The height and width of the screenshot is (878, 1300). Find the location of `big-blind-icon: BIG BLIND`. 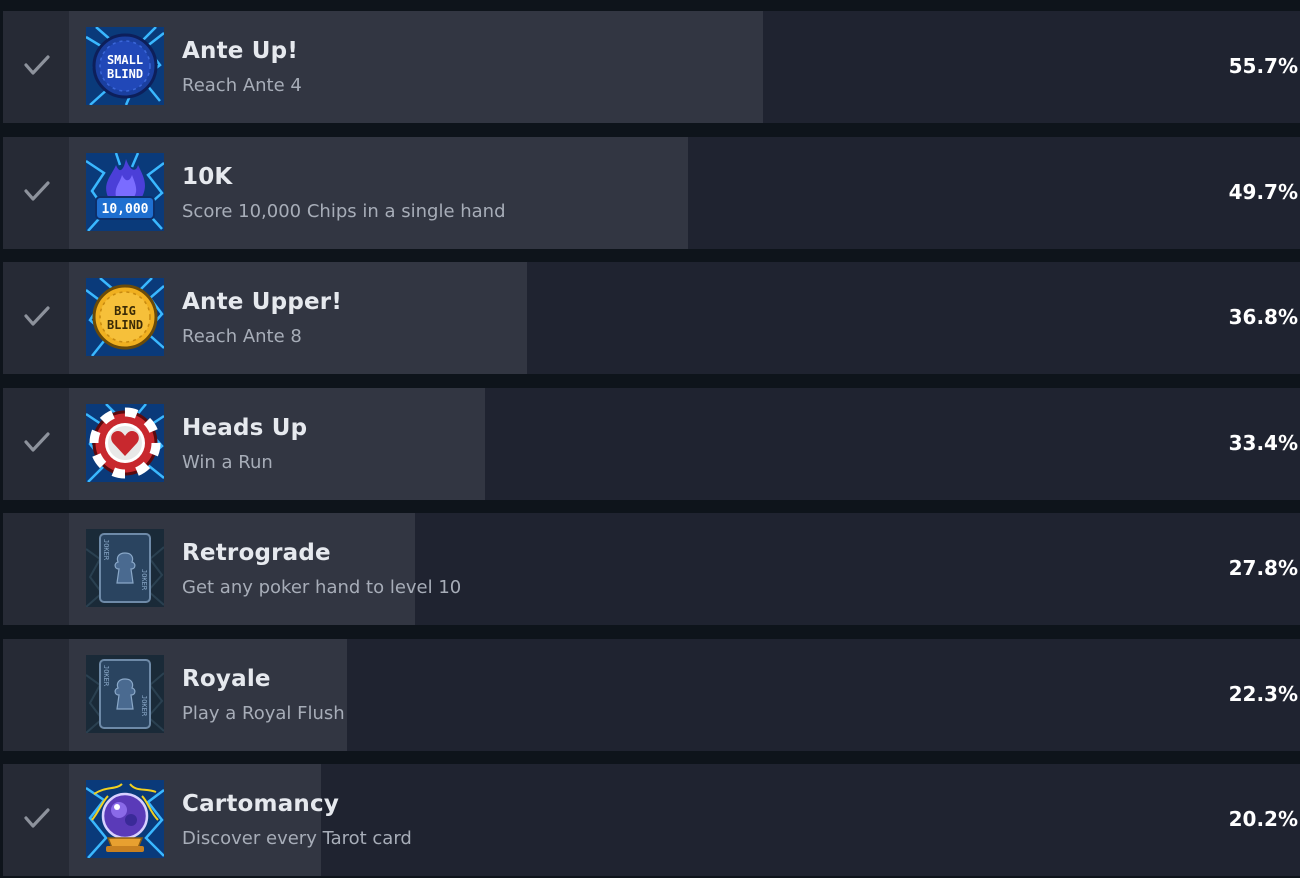

big-blind-icon: BIG BLIND is located at coordinates (125, 317).